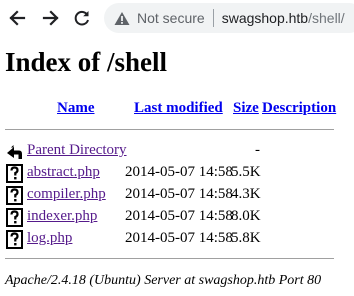  What do you see at coordinates (66, 194) in the screenshot?
I see `file-link: compiler.php` at bounding box center [66, 194].